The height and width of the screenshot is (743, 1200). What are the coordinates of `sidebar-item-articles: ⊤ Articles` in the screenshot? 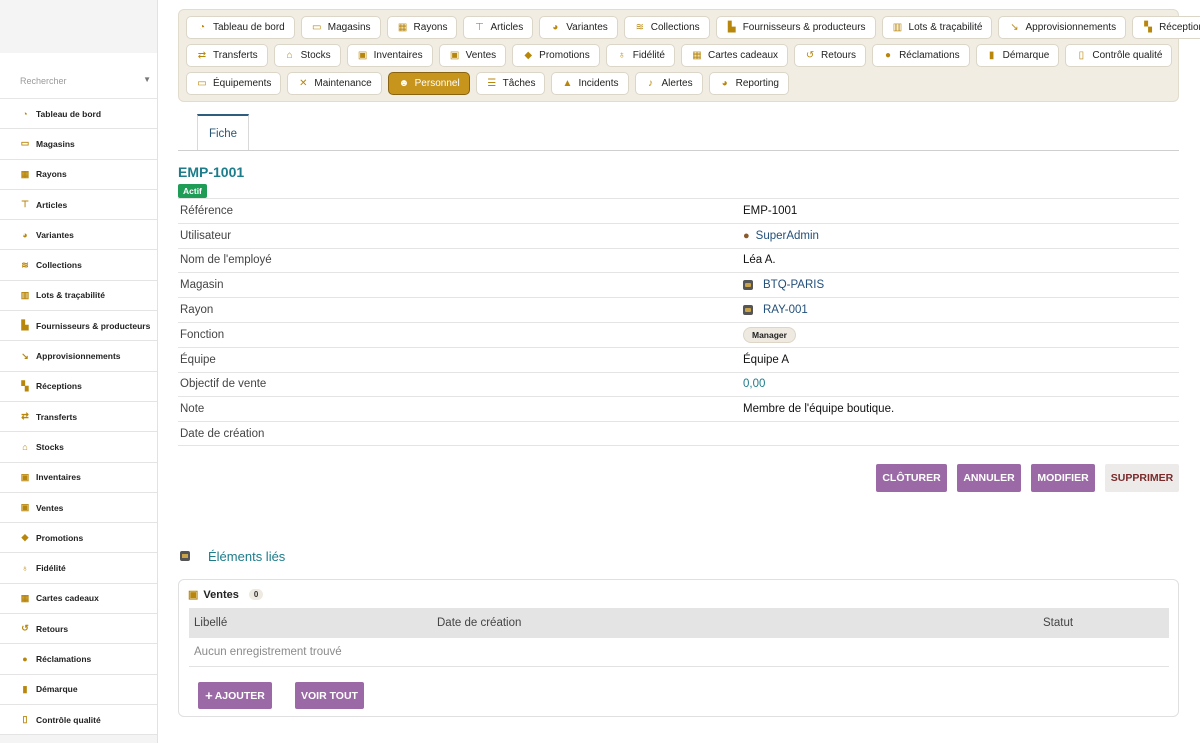 It's located at (78, 205).